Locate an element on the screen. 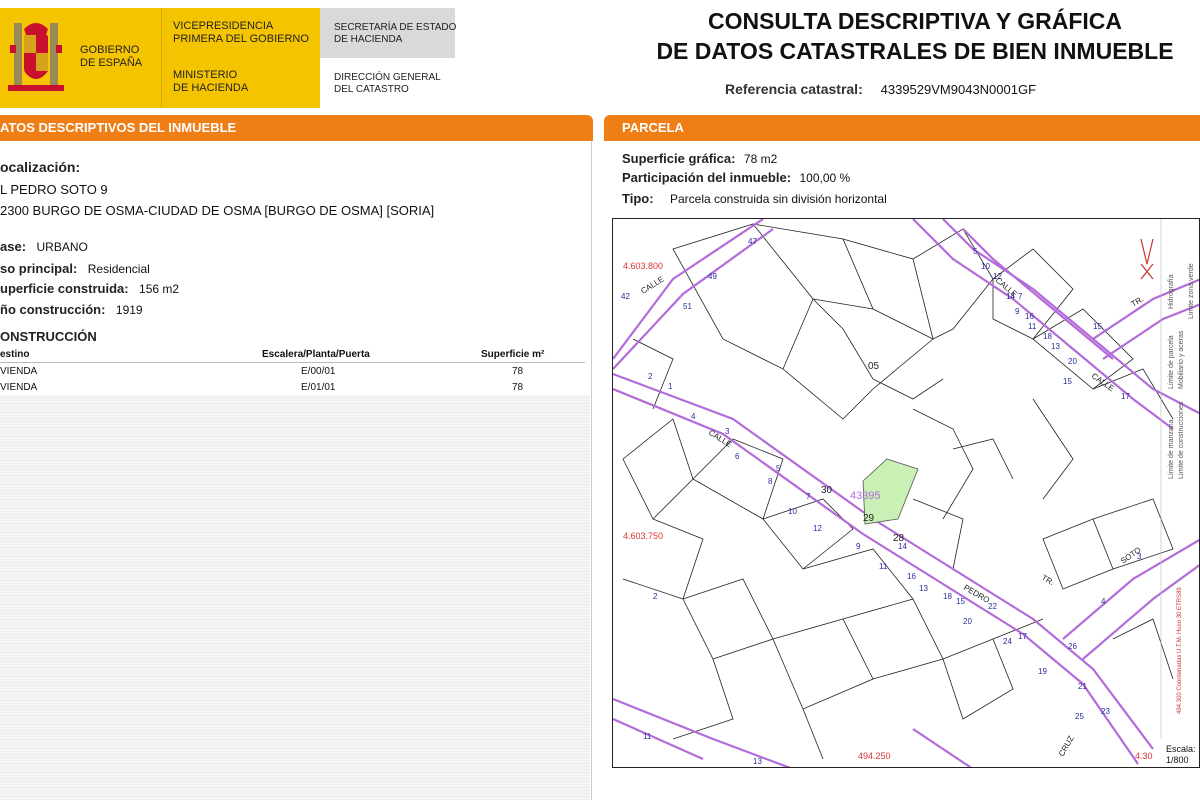  scale-label: Escala: is located at coordinates (1181, 749).